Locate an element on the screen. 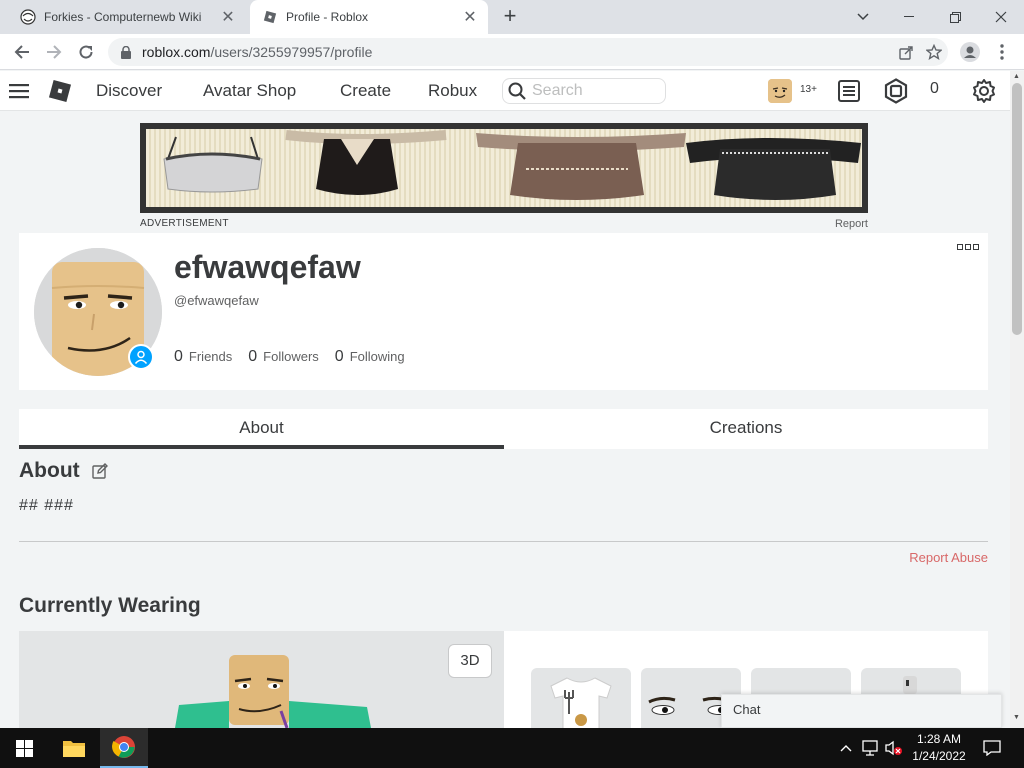 The height and width of the screenshot is (768, 1024). friends-stat: 0 Friends is located at coordinates (203, 357).